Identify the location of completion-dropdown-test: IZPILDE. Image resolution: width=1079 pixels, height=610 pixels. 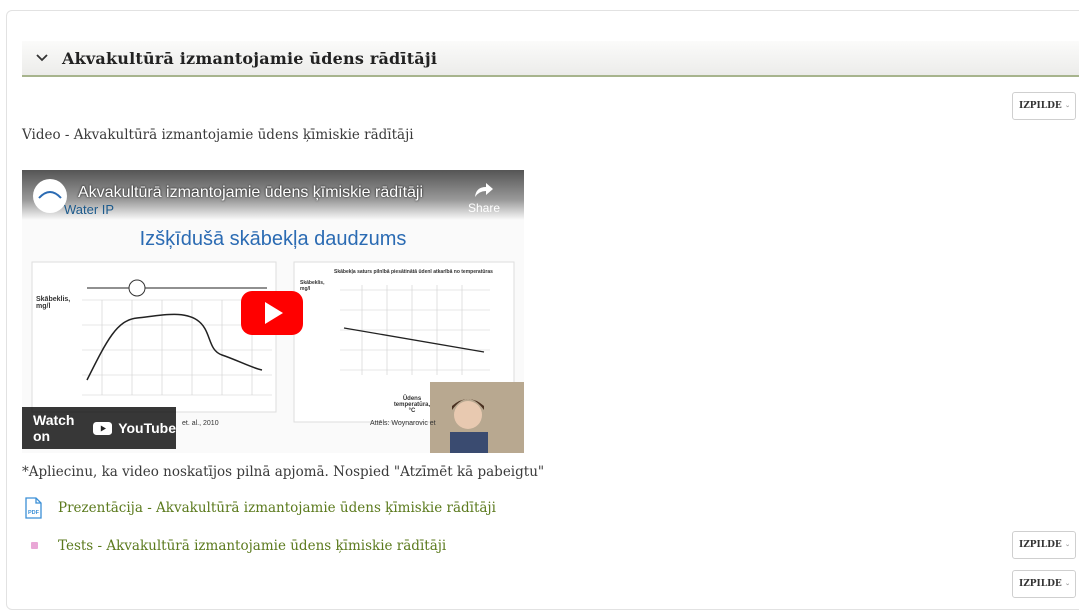
(1044, 545).